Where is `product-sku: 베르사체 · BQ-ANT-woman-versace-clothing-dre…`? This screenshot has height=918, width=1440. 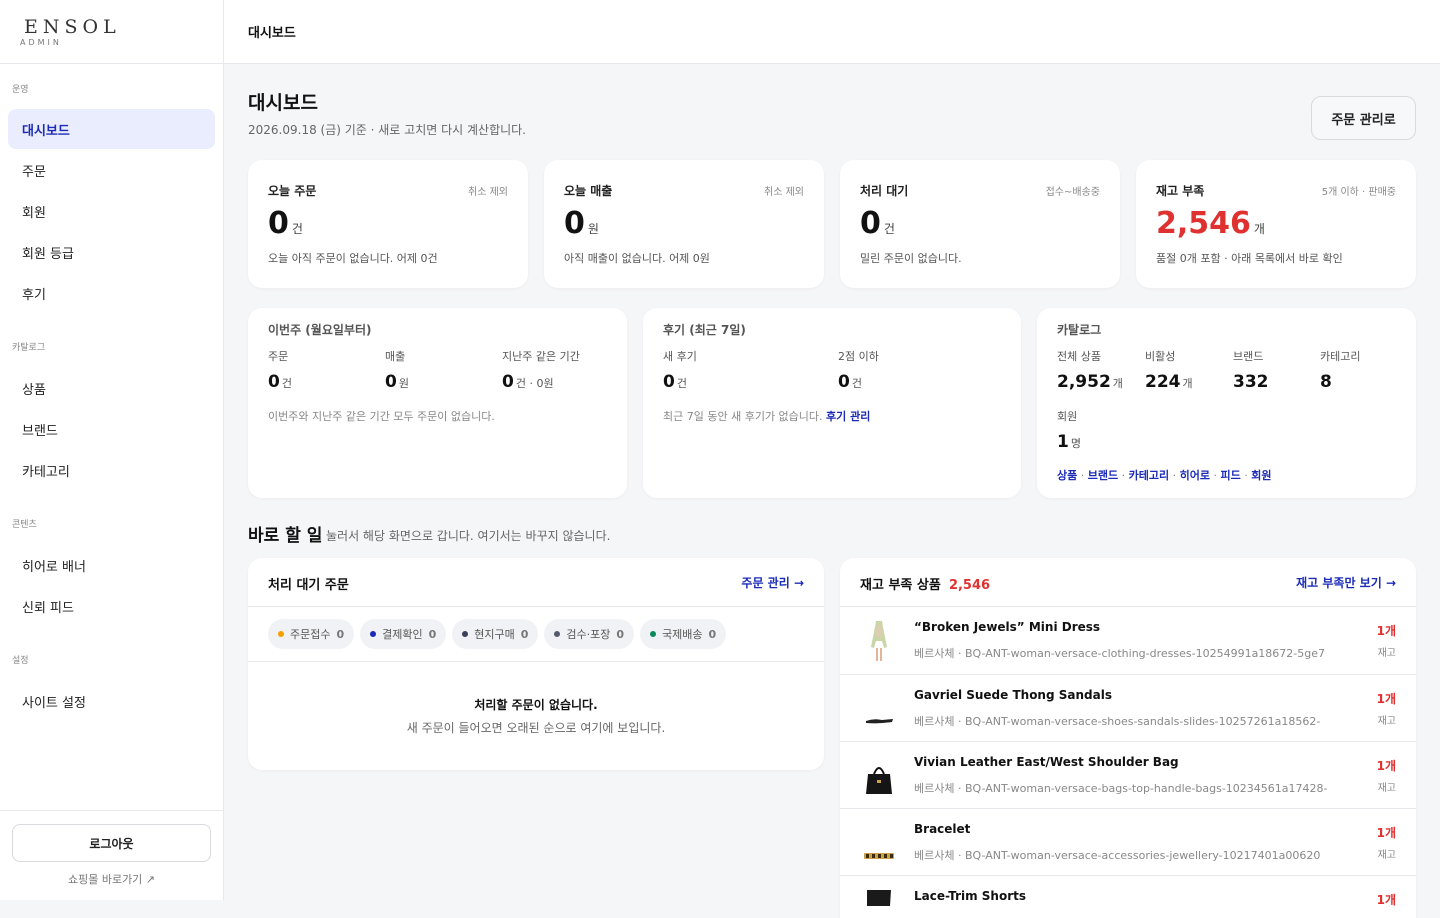
product-sku: 베르사체 · BQ-ANT-woman-versace-clothing-dre… is located at coordinates (1120, 653).